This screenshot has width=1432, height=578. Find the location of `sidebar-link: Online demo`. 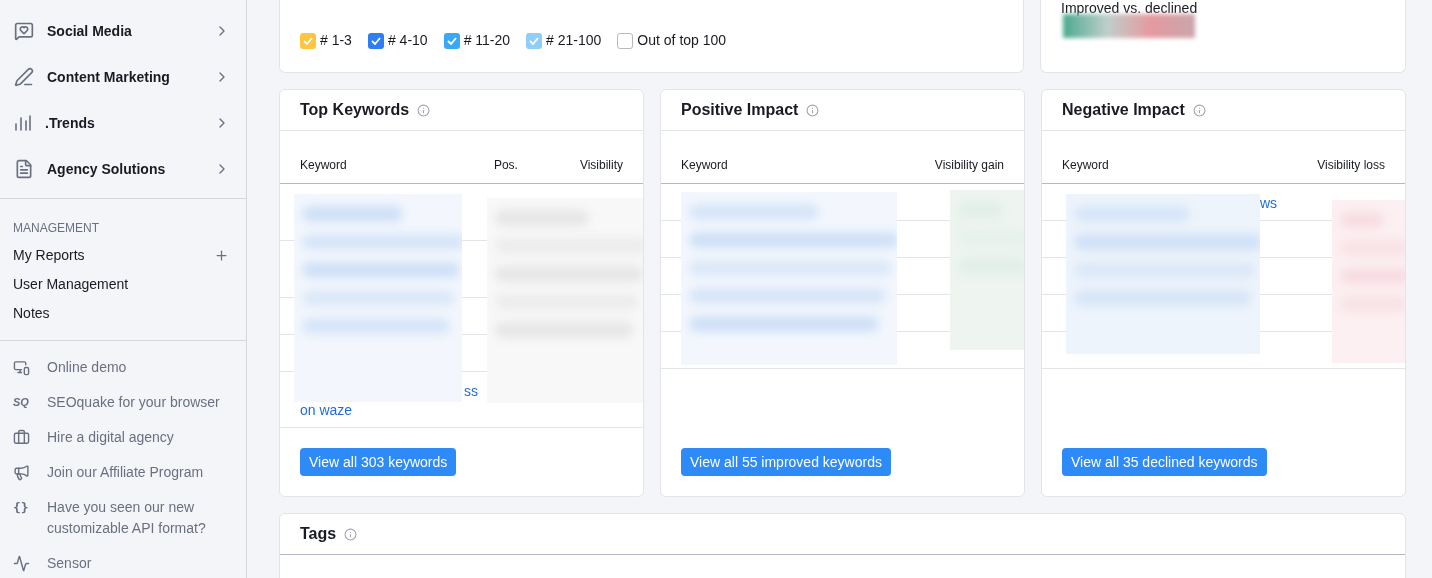

sidebar-link: Online demo is located at coordinates (137, 367).